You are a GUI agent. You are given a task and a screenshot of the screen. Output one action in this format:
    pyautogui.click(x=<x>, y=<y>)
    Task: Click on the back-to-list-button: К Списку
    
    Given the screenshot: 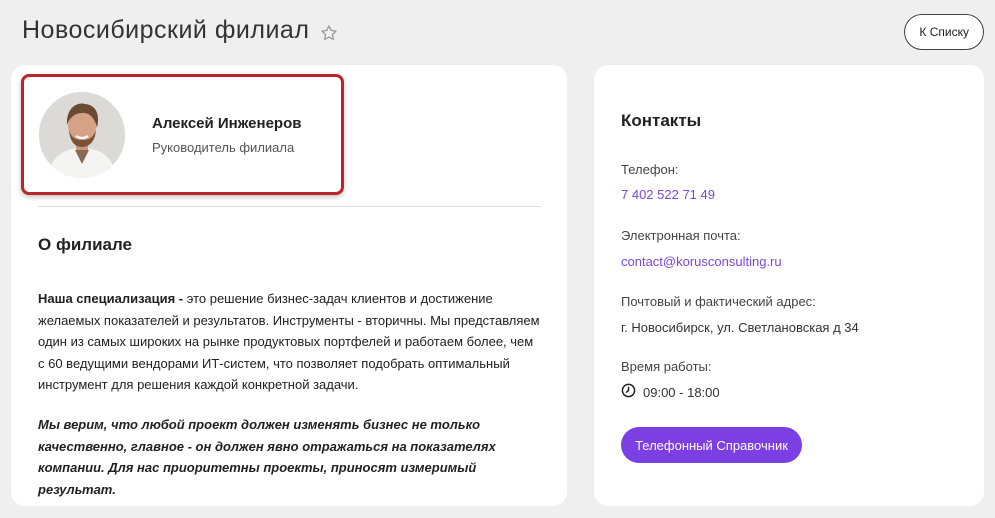 What is the action you would take?
    pyautogui.click(x=944, y=32)
    